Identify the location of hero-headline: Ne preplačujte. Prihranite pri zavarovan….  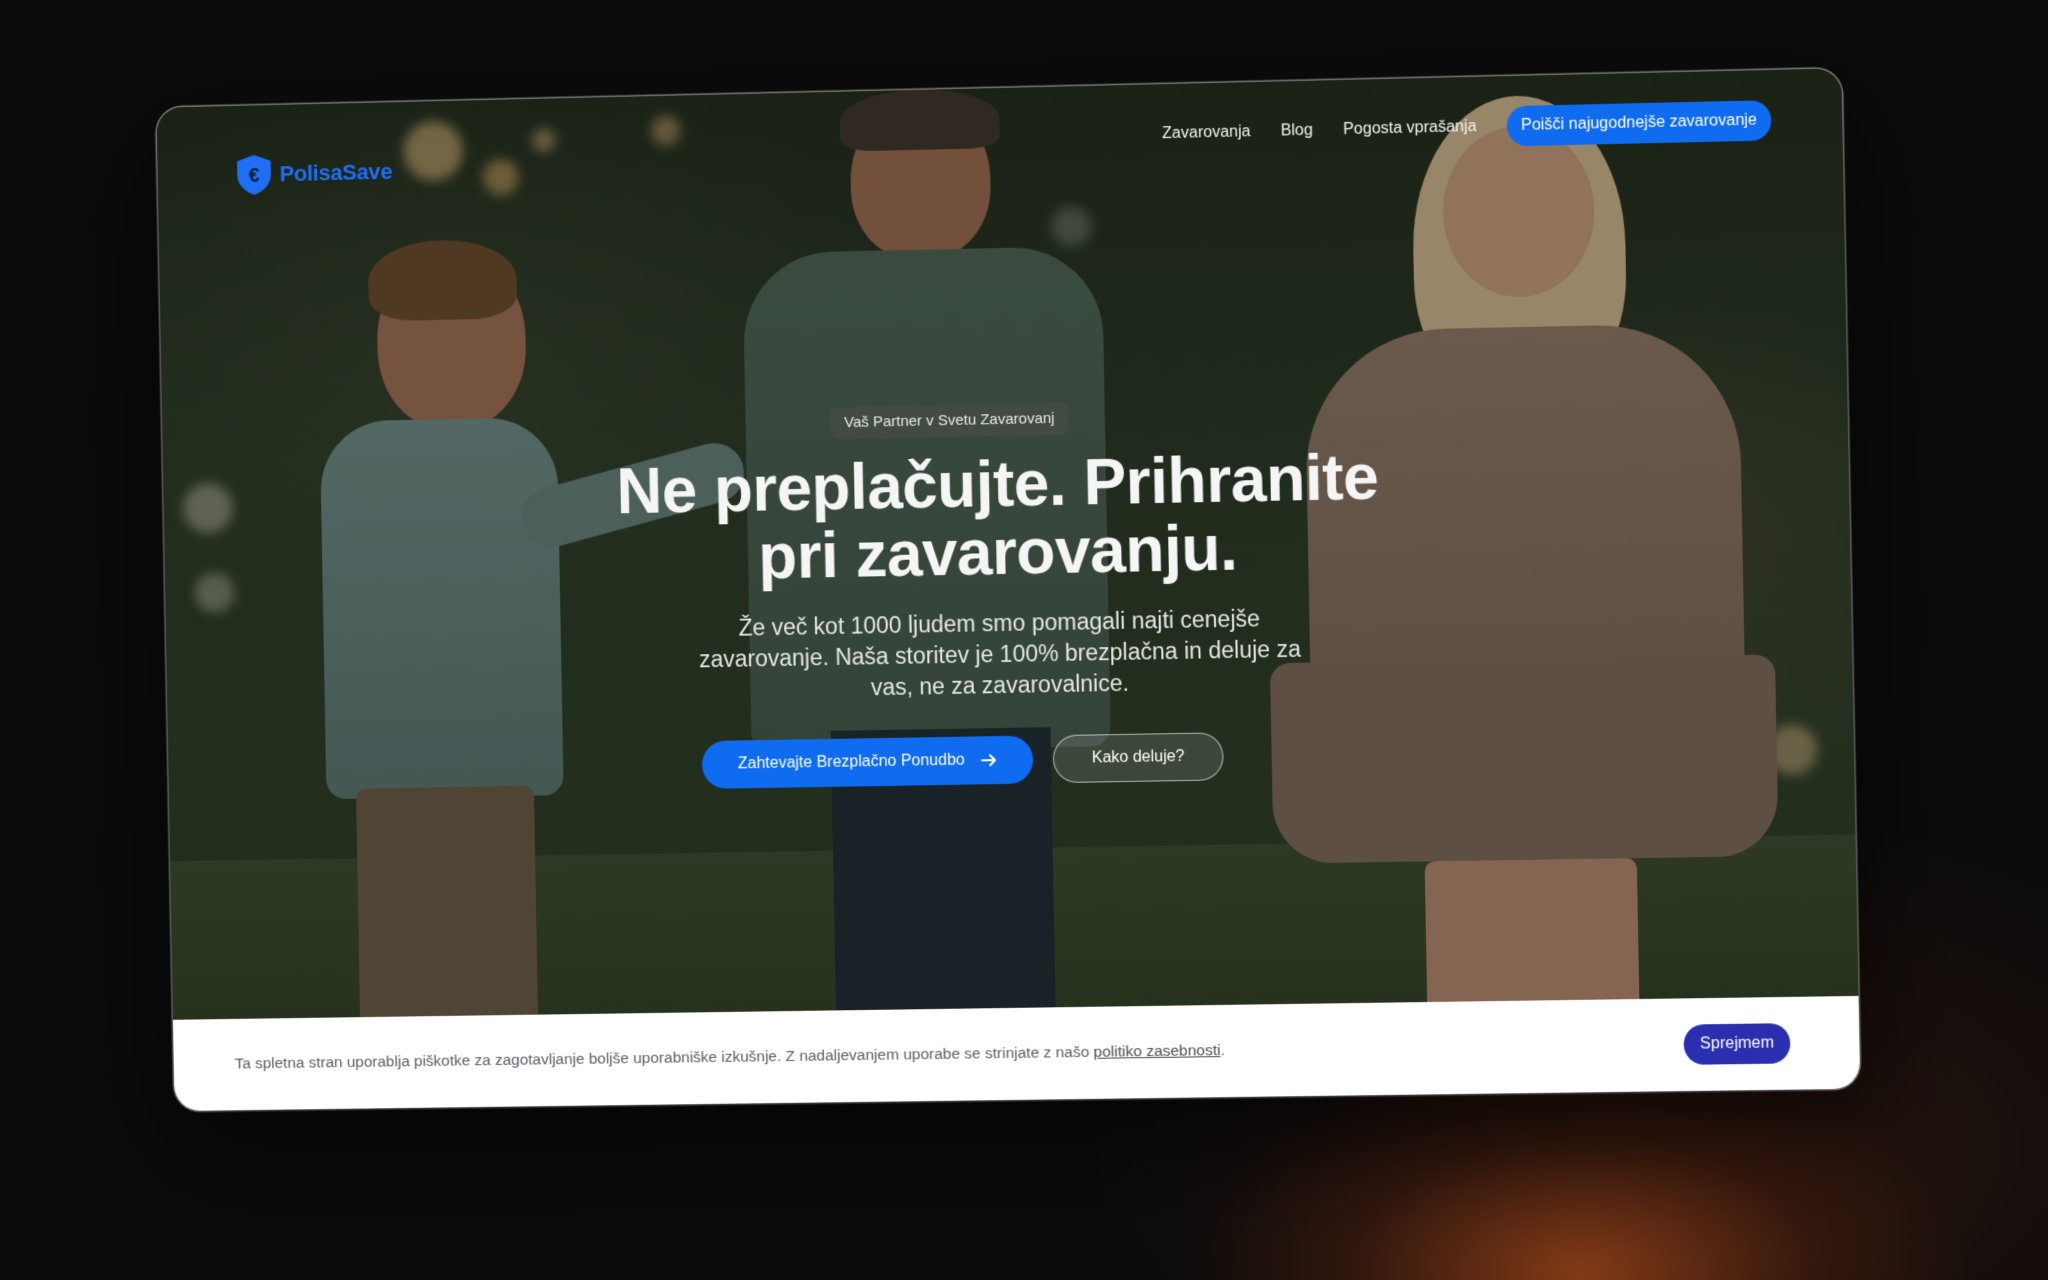
(999, 517).